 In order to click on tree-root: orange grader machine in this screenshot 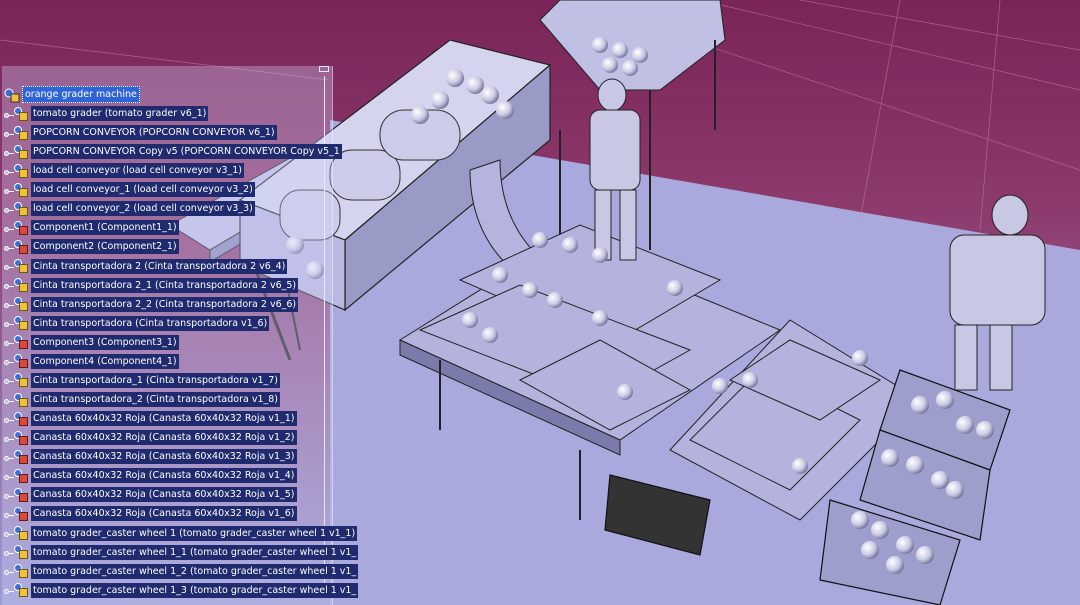, I will do `click(72, 94)`.